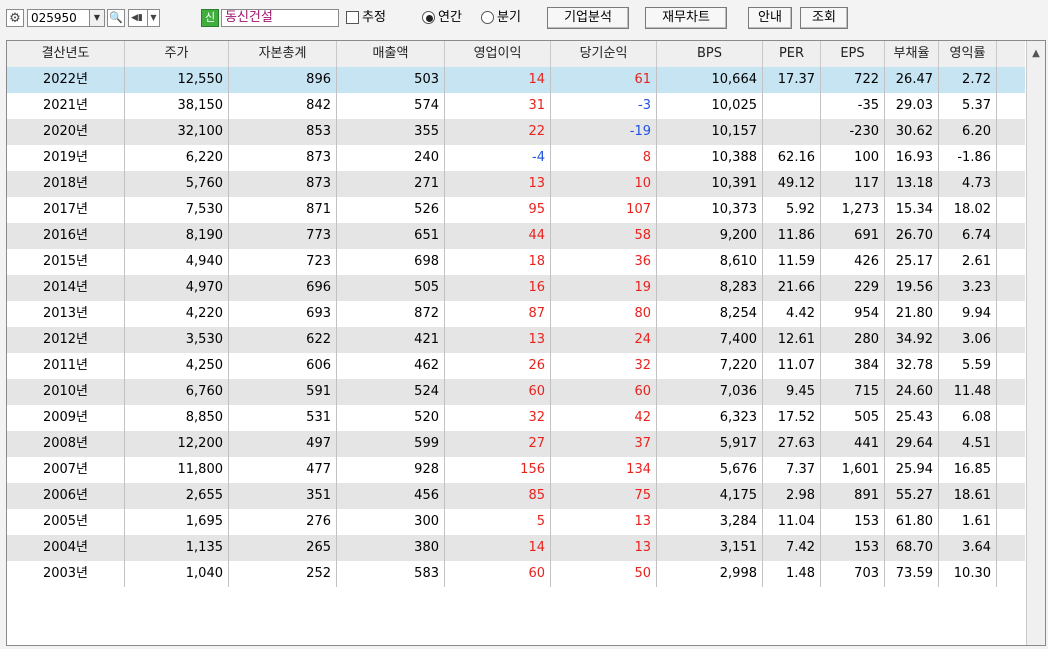 This screenshot has width=1048, height=649. What do you see at coordinates (968, 340) in the screenshot?
I see `table-cell: 3.06` at bounding box center [968, 340].